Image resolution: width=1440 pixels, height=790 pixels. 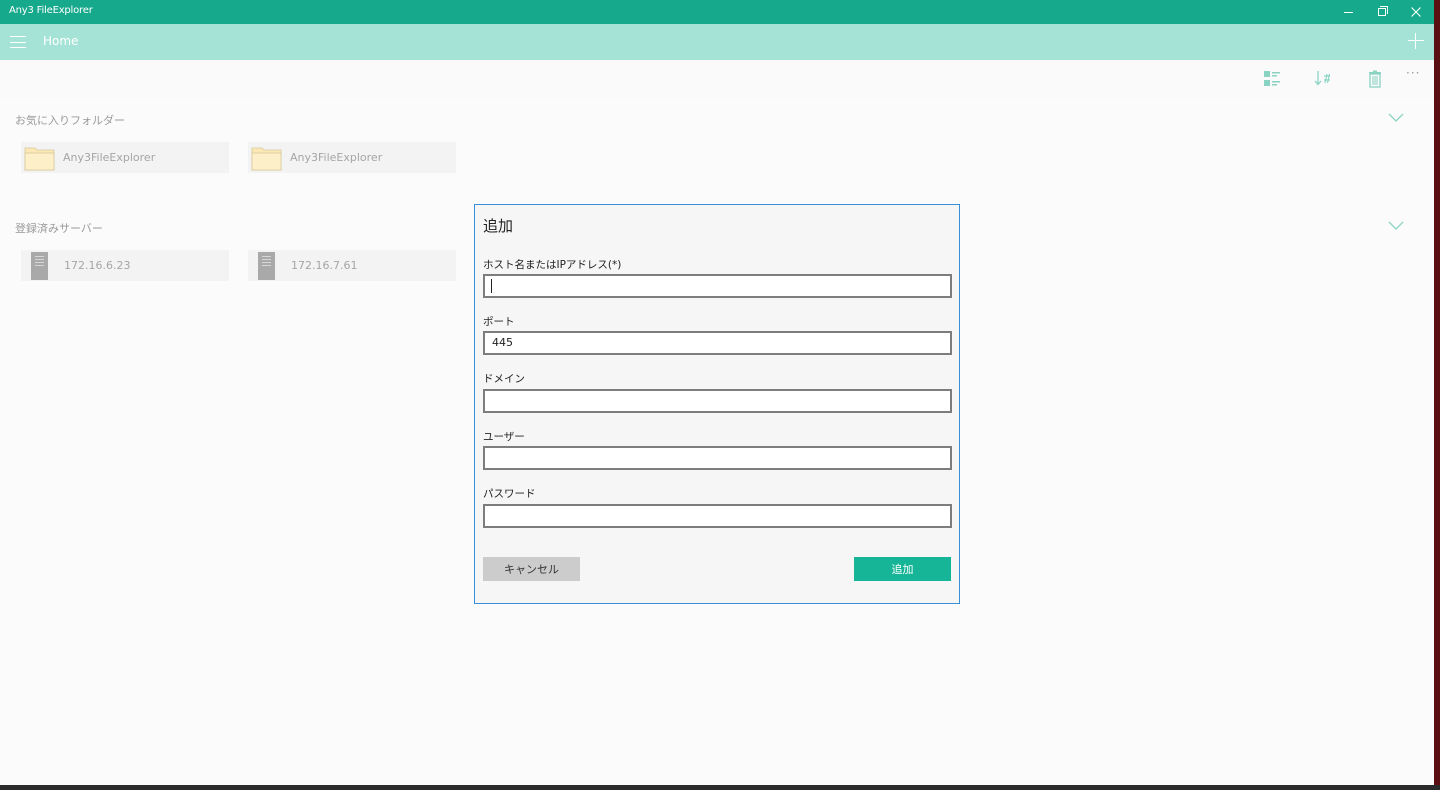 I want to click on cancel-button: キャンセル, so click(x=531, y=569).